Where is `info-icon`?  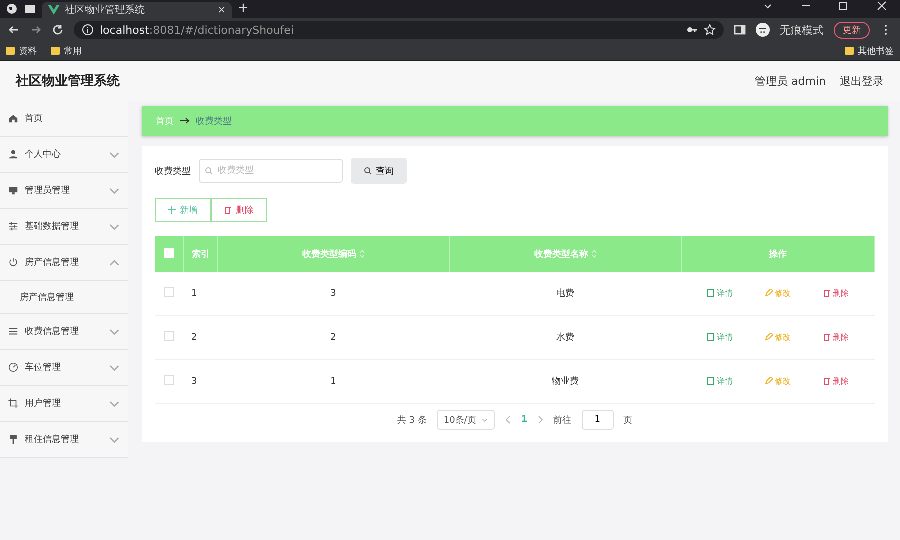 info-icon is located at coordinates (88, 30).